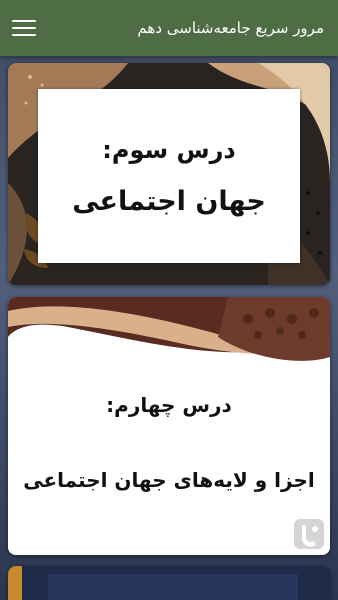 The image size is (338, 600). Describe the element at coordinates (309, 534) in the screenshot. I see `watermark-logo-icon` at that location.